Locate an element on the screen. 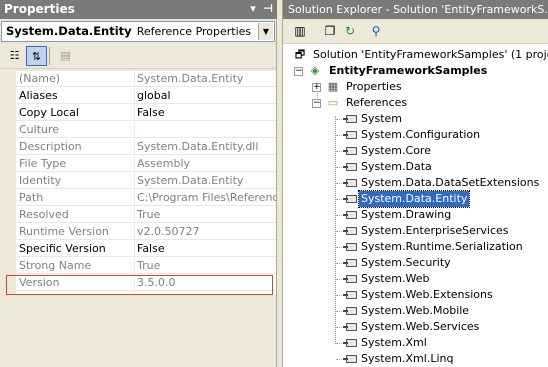  object-selector: System.Data.Entity Reference Properties ▼ is located at coordinates (138, 31).